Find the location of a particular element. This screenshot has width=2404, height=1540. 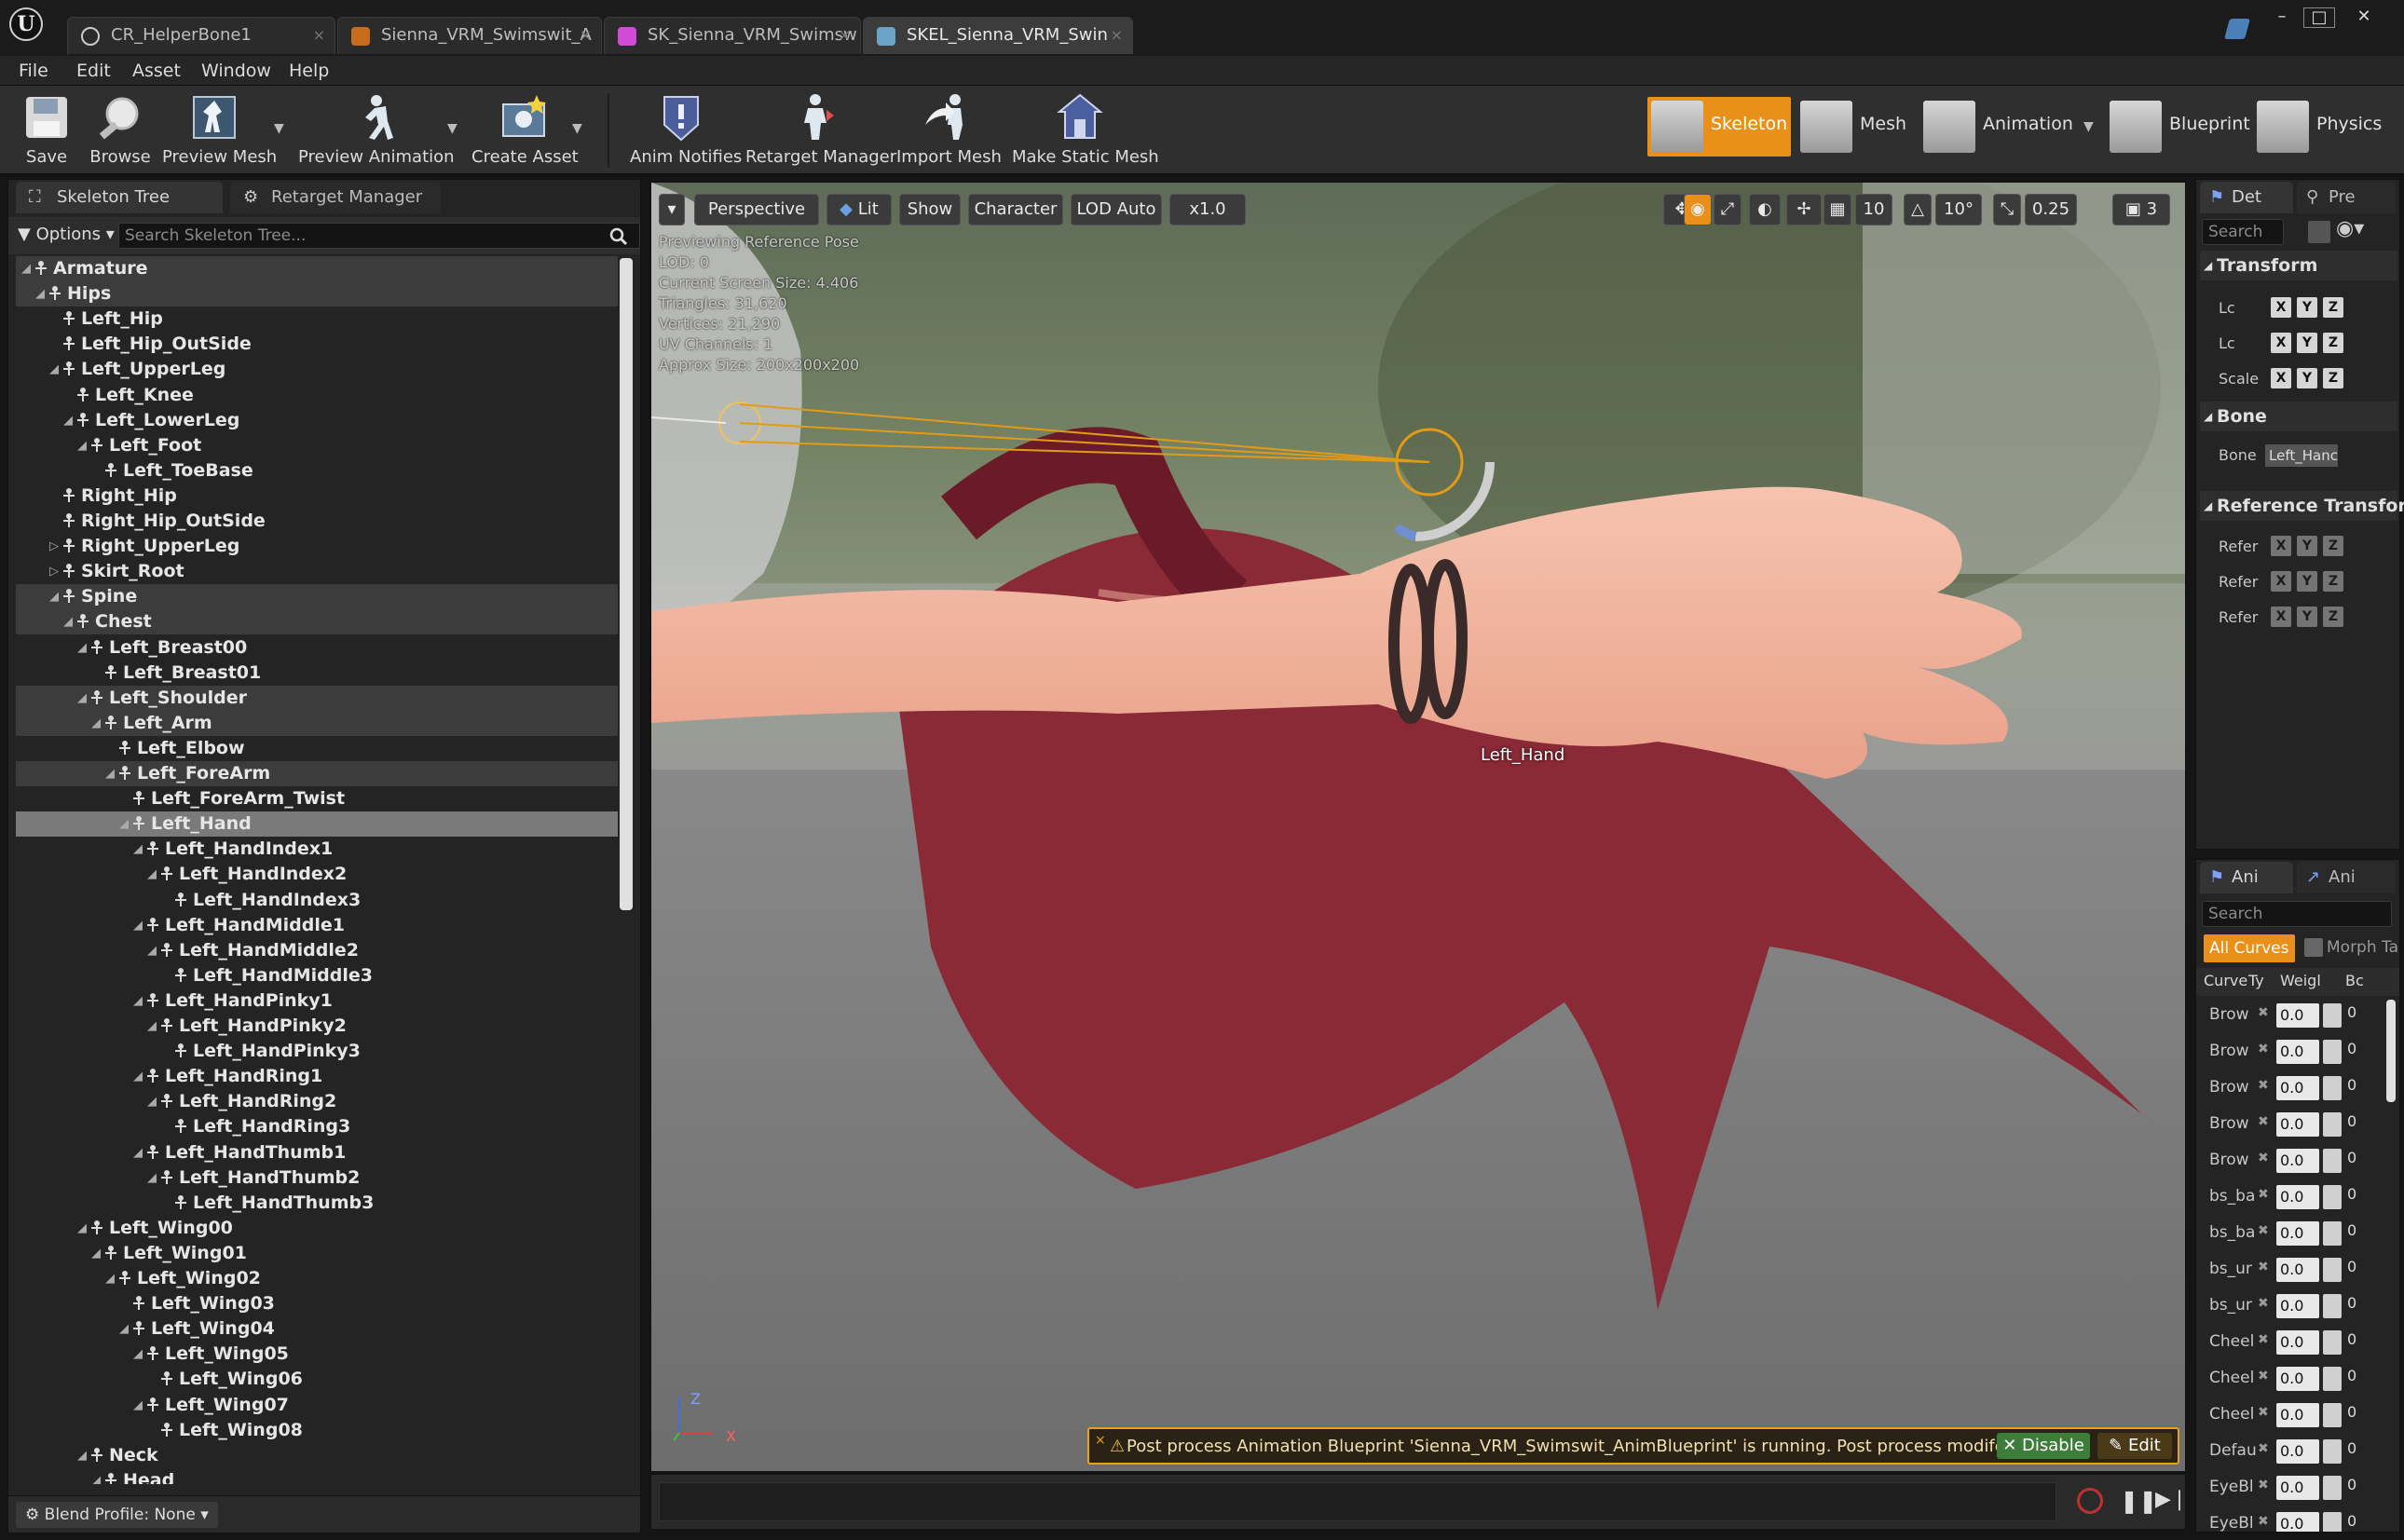

scale-snap-icon: ⤡ is located at coordinates (2007, 209).